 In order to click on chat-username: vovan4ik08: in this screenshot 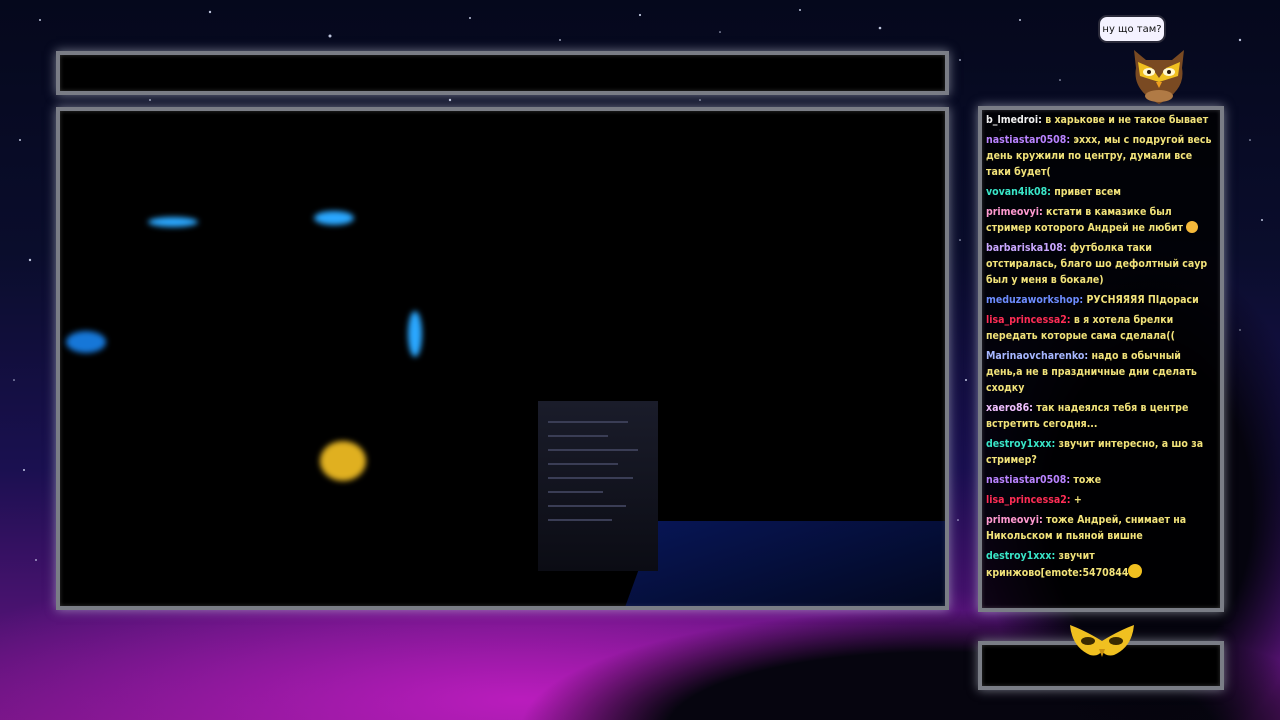, I will do `click(1018, 192)`.